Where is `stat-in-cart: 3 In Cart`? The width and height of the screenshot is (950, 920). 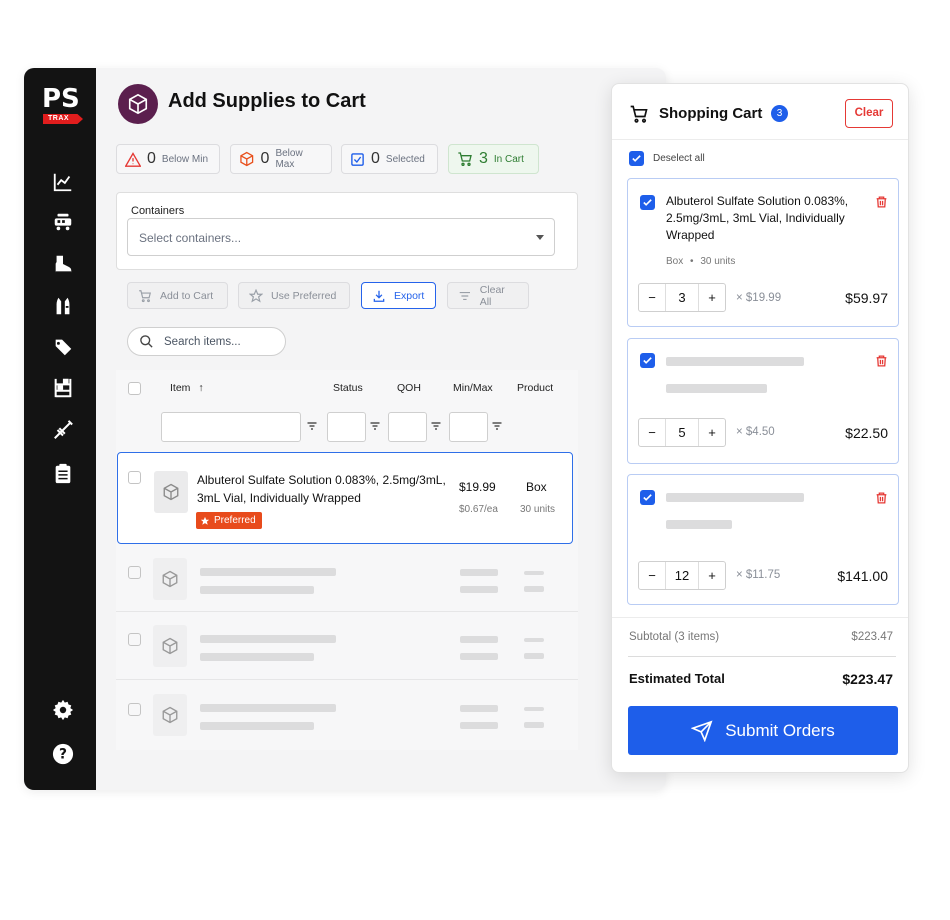
stat-in-cart: 3 In Cart is located at coordinates (493, 159).